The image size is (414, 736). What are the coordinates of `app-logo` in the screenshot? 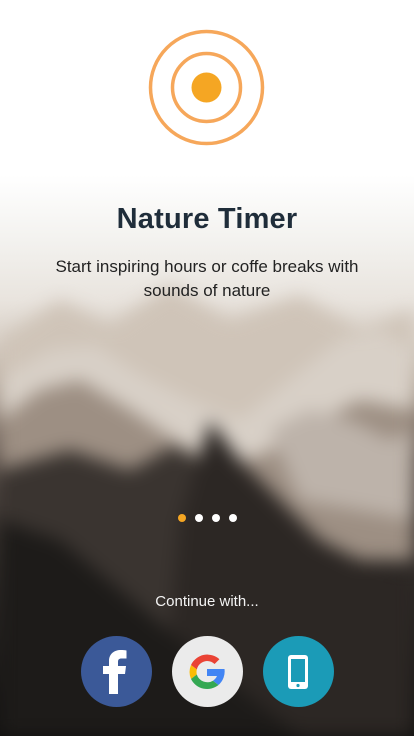 It's located at (206, 87).